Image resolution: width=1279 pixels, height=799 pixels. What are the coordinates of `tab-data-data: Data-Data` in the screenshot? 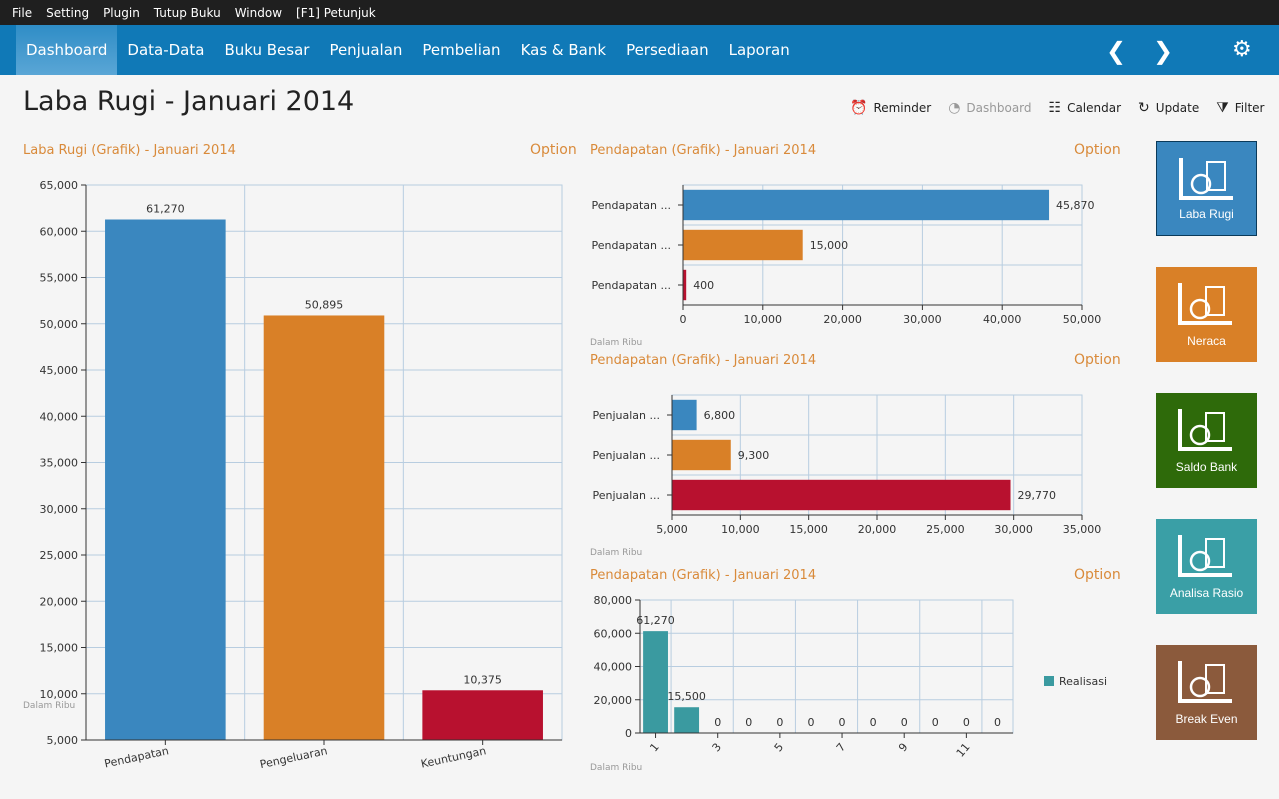 It's located at (165, 50).